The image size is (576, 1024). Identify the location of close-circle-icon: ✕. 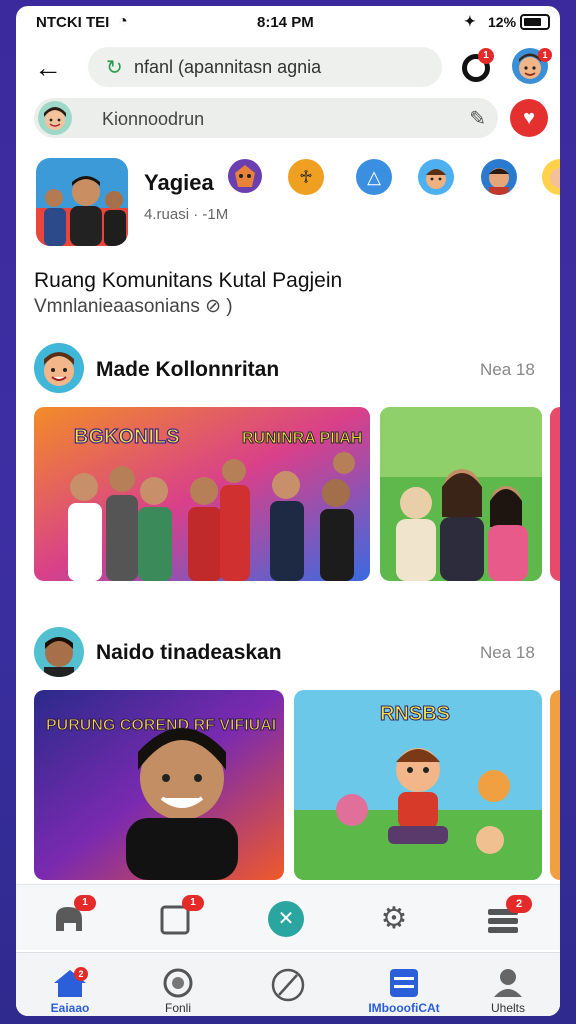
(286, 919).